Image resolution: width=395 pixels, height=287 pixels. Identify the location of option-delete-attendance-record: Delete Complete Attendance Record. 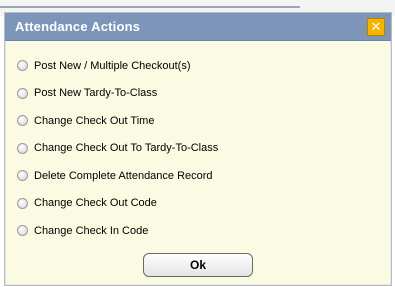
(198, 176).